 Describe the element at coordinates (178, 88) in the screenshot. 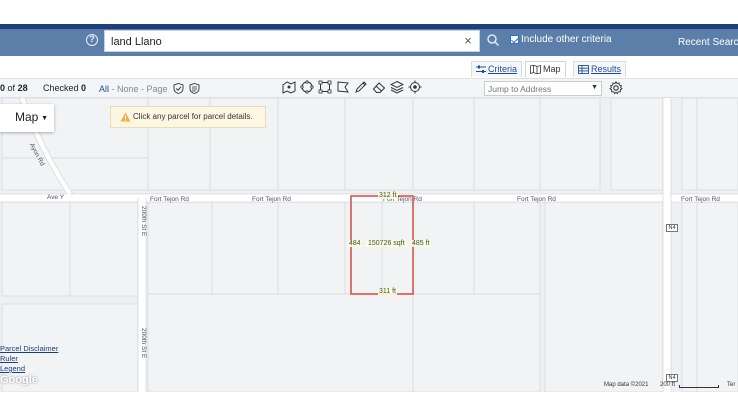

I see `shield-check-icon` at that location.